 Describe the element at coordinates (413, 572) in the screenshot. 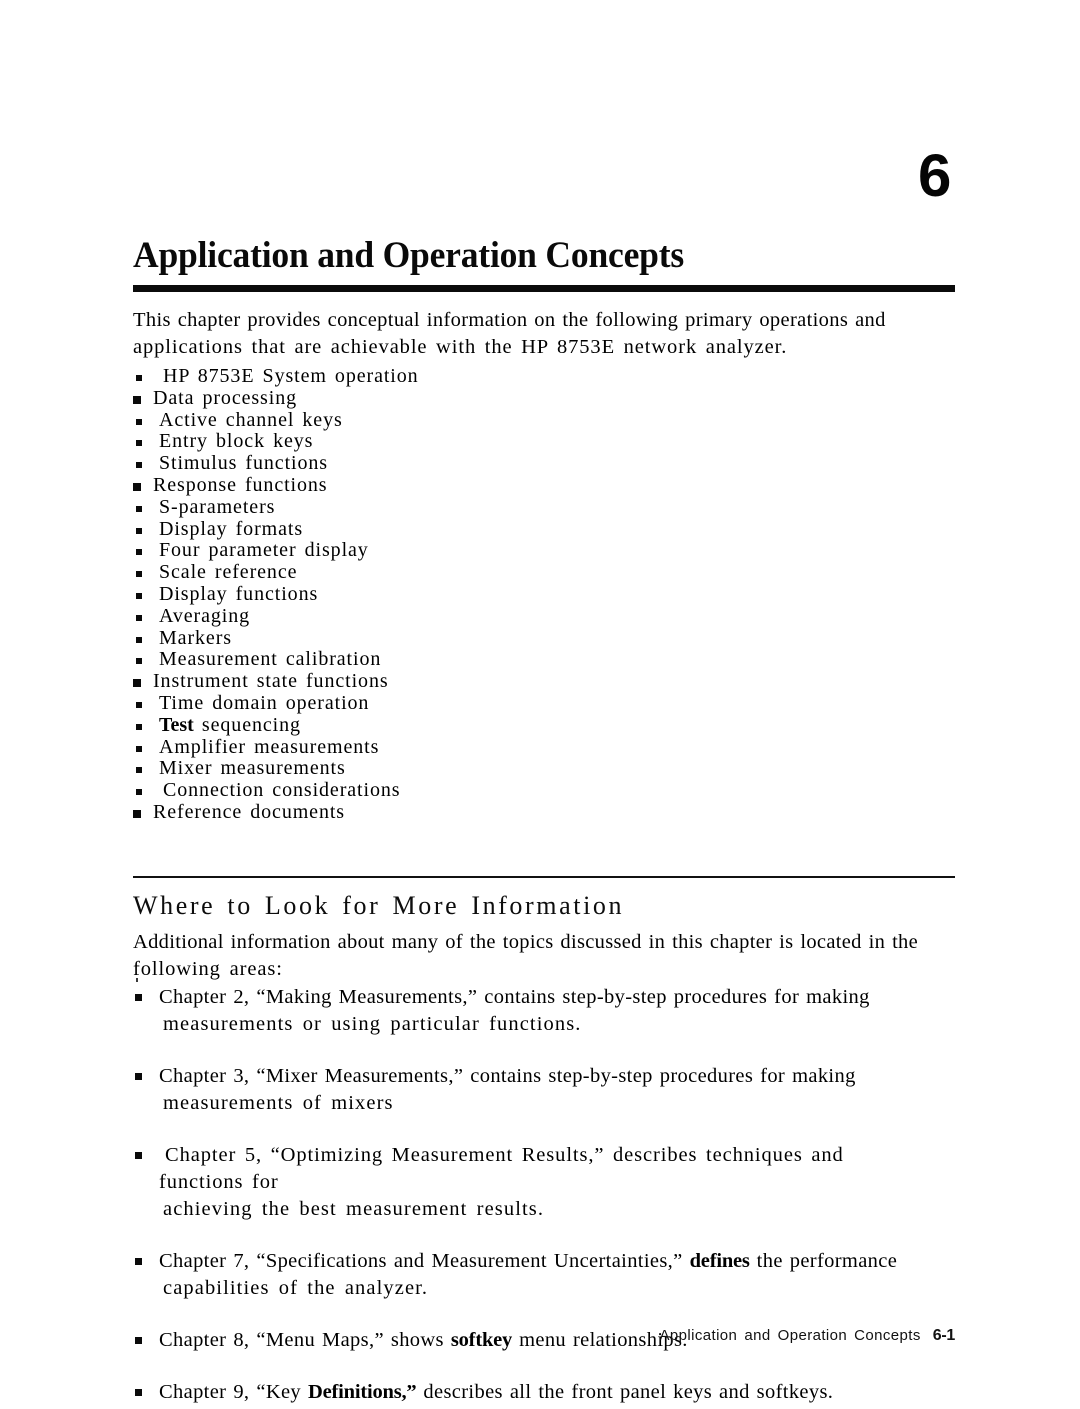

I see `topic-list-item: Scale reference` at that location.